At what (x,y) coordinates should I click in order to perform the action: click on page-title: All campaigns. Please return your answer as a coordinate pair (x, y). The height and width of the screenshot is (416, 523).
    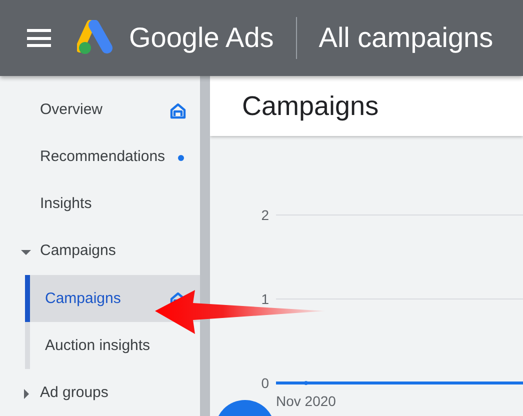
    Looking at the image, I should click on (406, 38).